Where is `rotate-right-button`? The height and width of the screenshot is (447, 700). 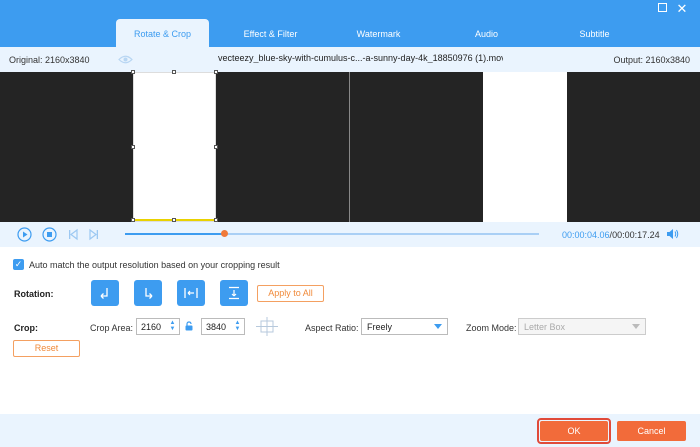
rotate-right-button is located at coordinates (148, 293).